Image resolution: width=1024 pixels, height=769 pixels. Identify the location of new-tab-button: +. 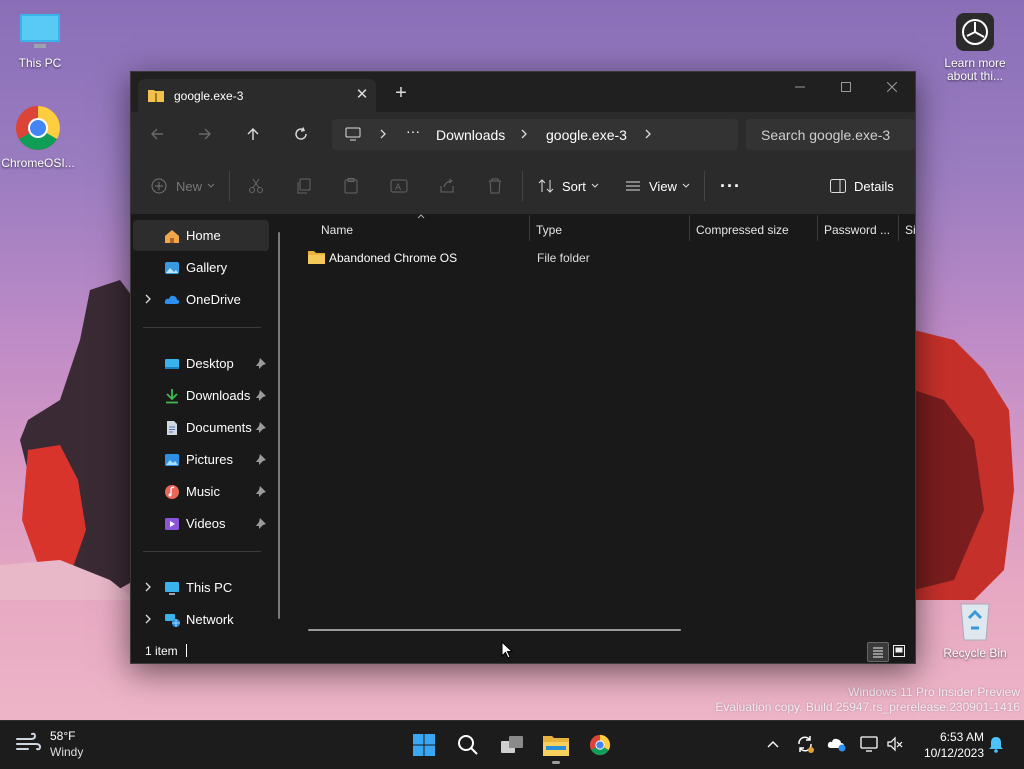
(401, 94).